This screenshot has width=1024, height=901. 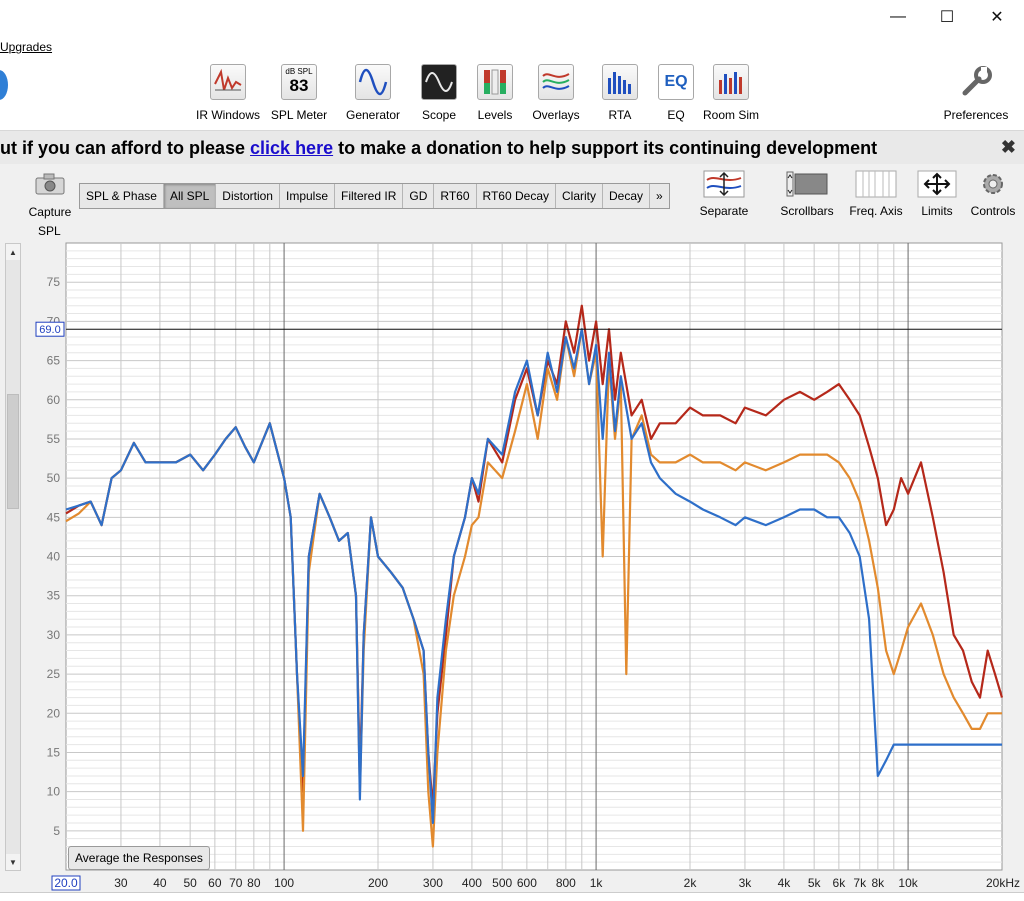 What do you see at coordinates (724, 211) in the screenshot?
I see `separate-label: Separate` at bounding box center [724, 211].